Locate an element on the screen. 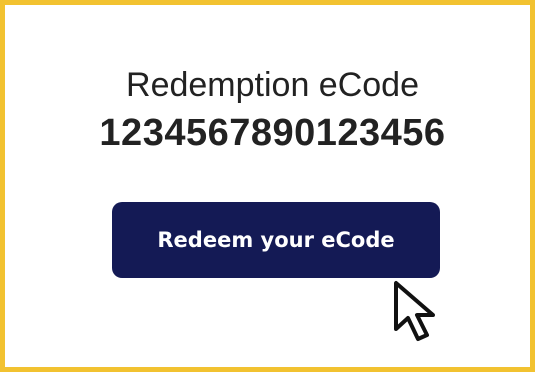  mouse-pointer-icon is located at coordinates (414, 311).